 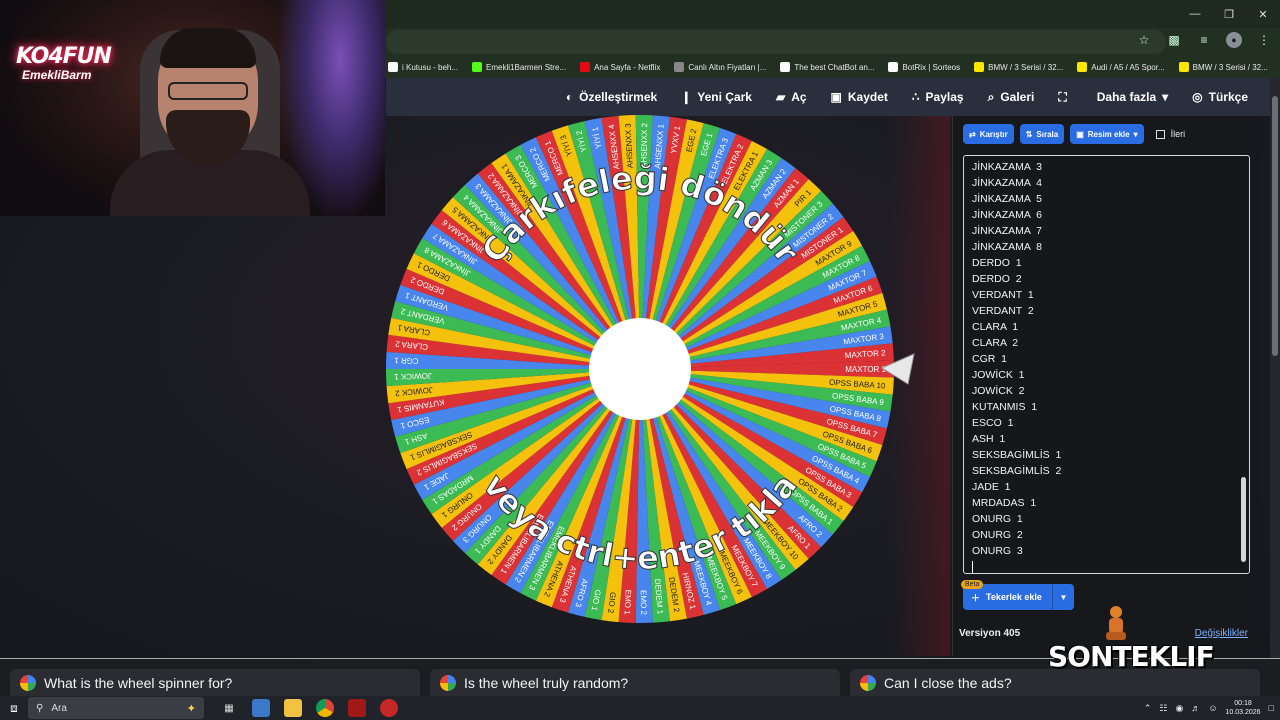 What do you see at coordinates (791, 97) in the screenshot?
I see `nav-item-aç: ▰ Aç` at bounding box center [791, 97].